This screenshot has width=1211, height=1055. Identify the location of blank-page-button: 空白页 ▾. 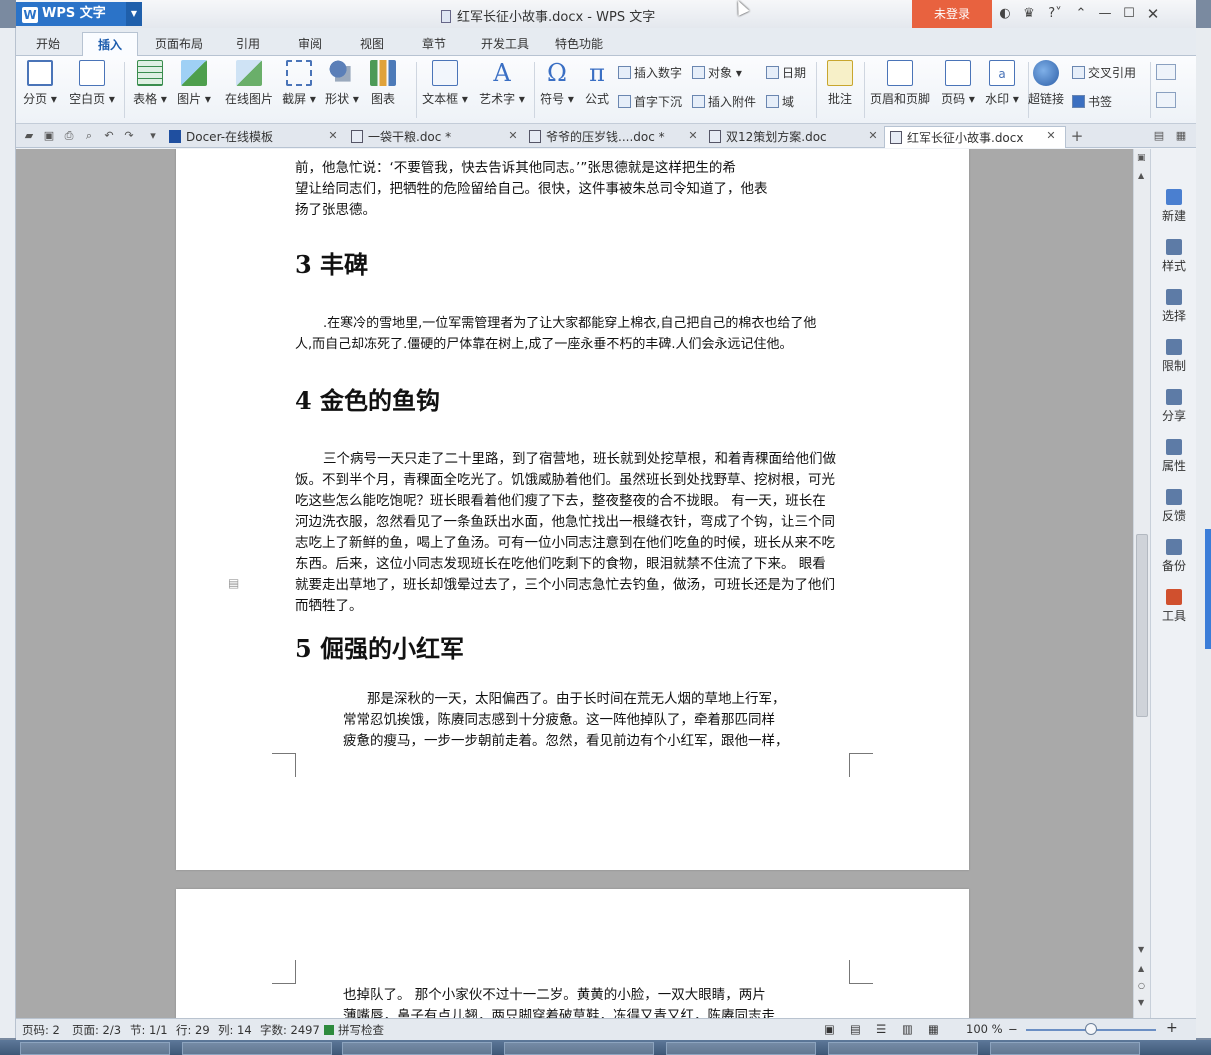
(92, 81).